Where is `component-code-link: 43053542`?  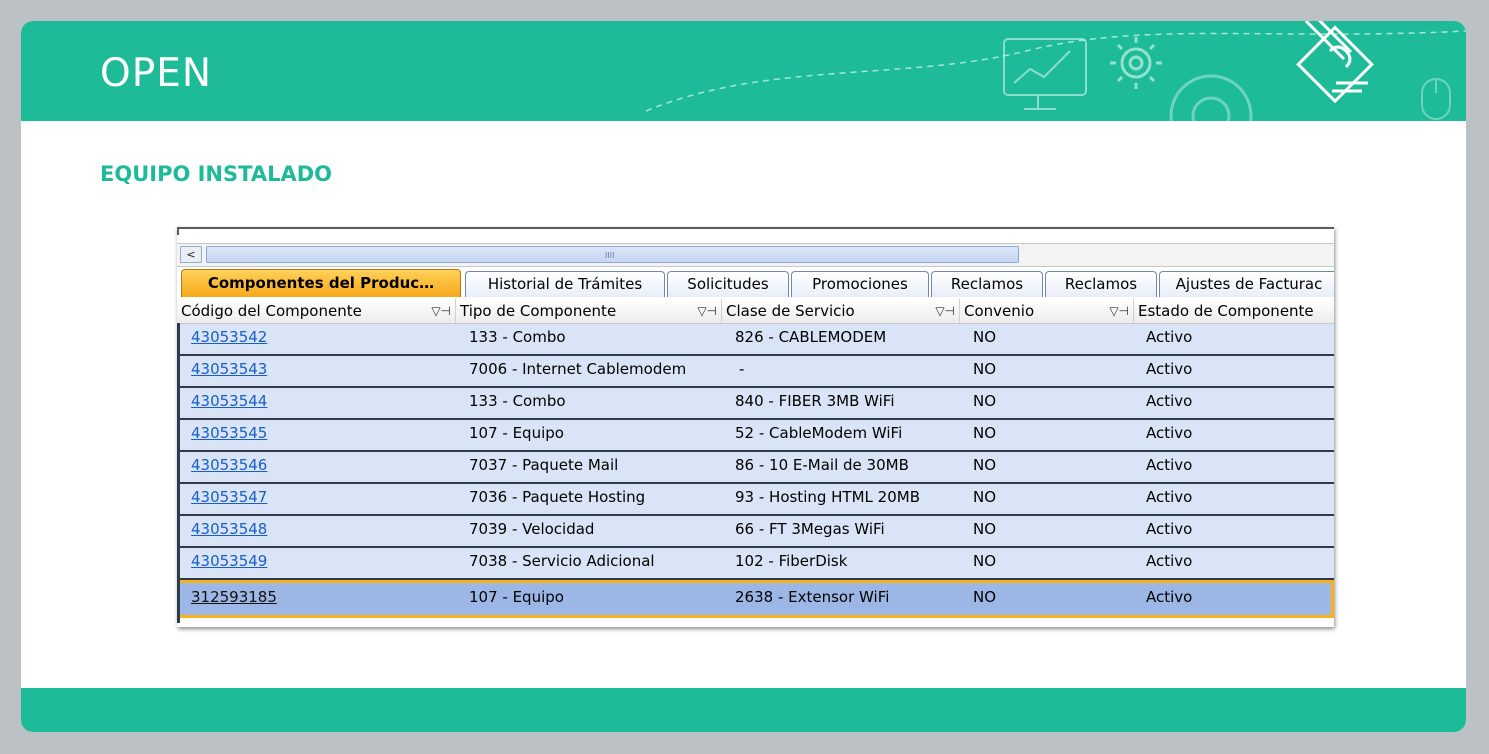
component-code-link: 43053542 is located at coordinates (229, 339).